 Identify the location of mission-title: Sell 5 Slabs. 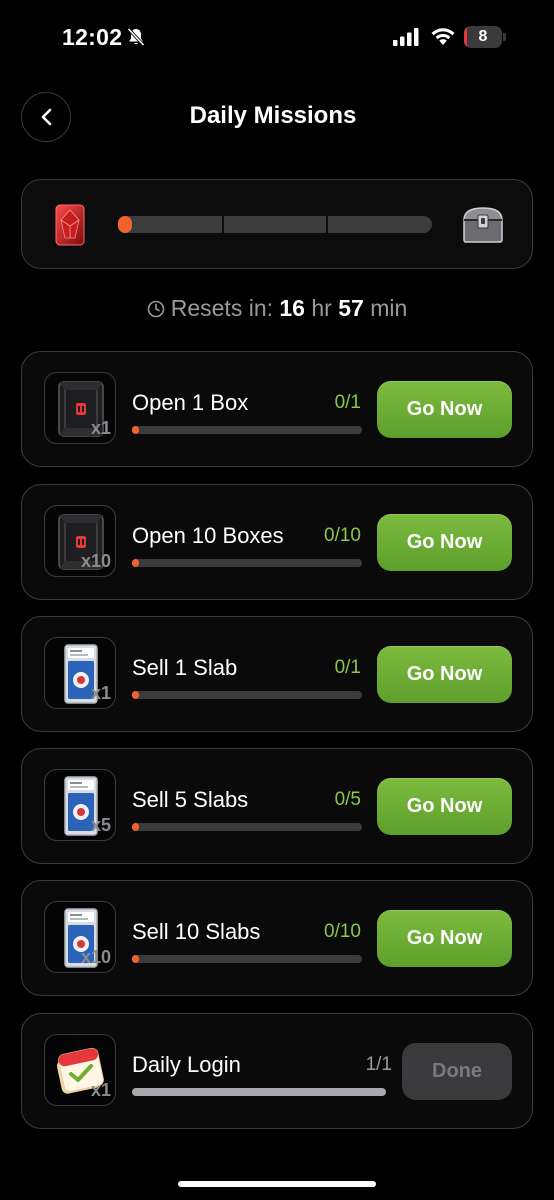
(190, 799).